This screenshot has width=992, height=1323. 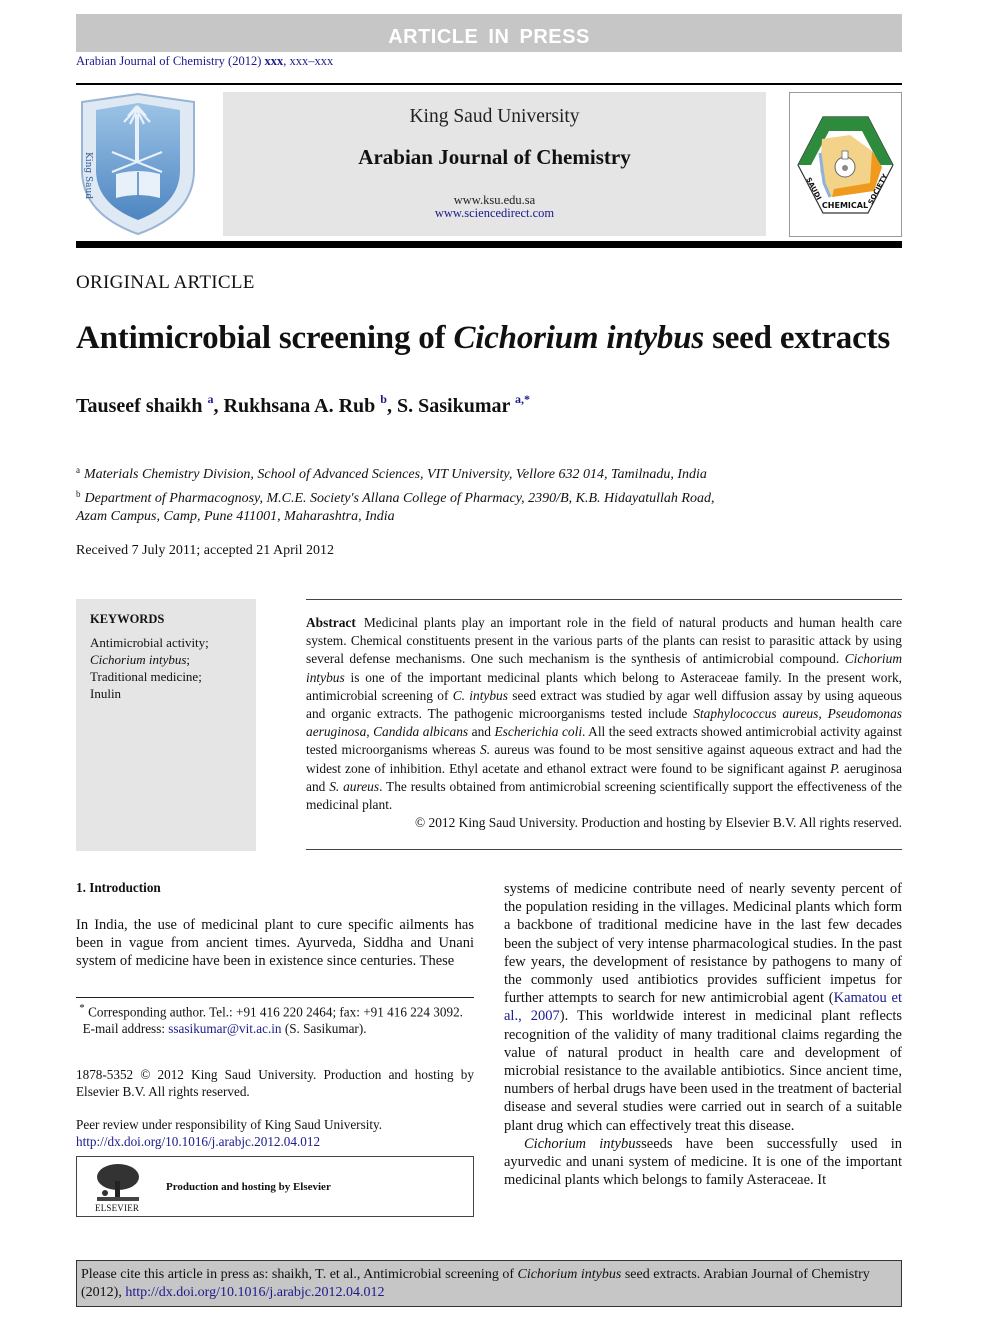 What do you see at coordinates (538, 732) in the screenshot?
I see `abstract-italic: Escherichia coli` at bounding box center [538, 732].